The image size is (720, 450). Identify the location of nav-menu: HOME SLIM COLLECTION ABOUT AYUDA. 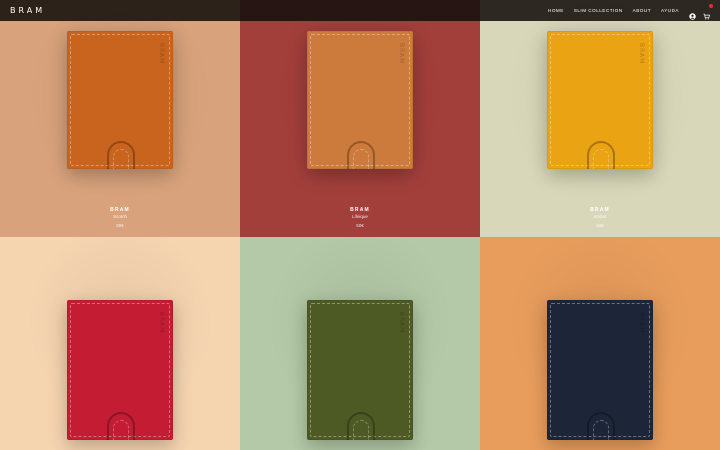
(625, 12).